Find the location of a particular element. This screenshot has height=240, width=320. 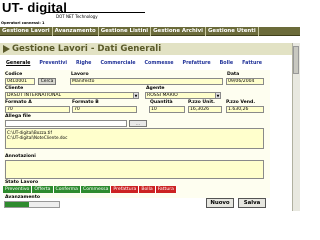

menu-item-avanzamento: Avanzamento is located at coordinates (76, 31).